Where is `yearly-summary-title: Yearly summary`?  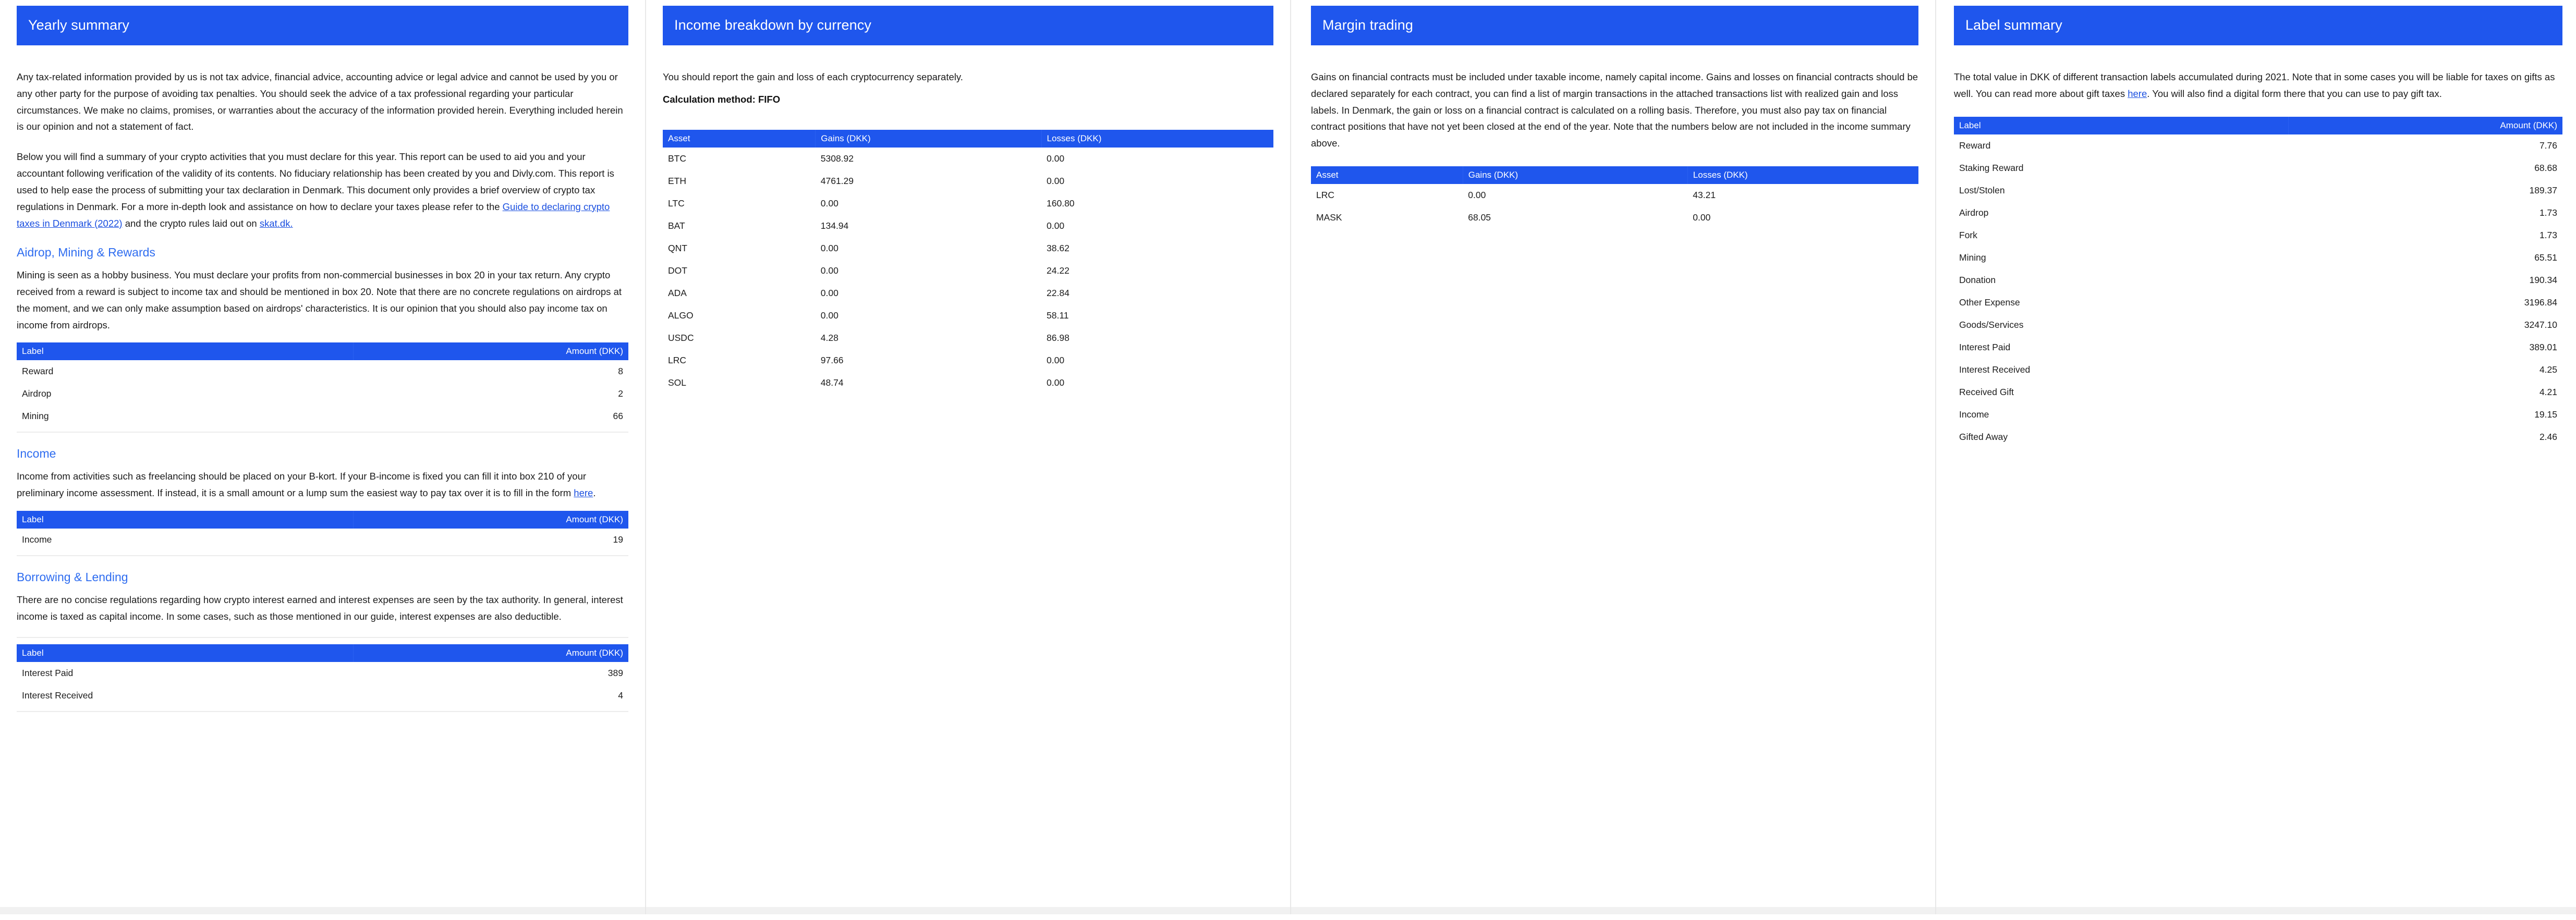
yearly-summary-title: Yearly summary is located at coordinates (78, 25).